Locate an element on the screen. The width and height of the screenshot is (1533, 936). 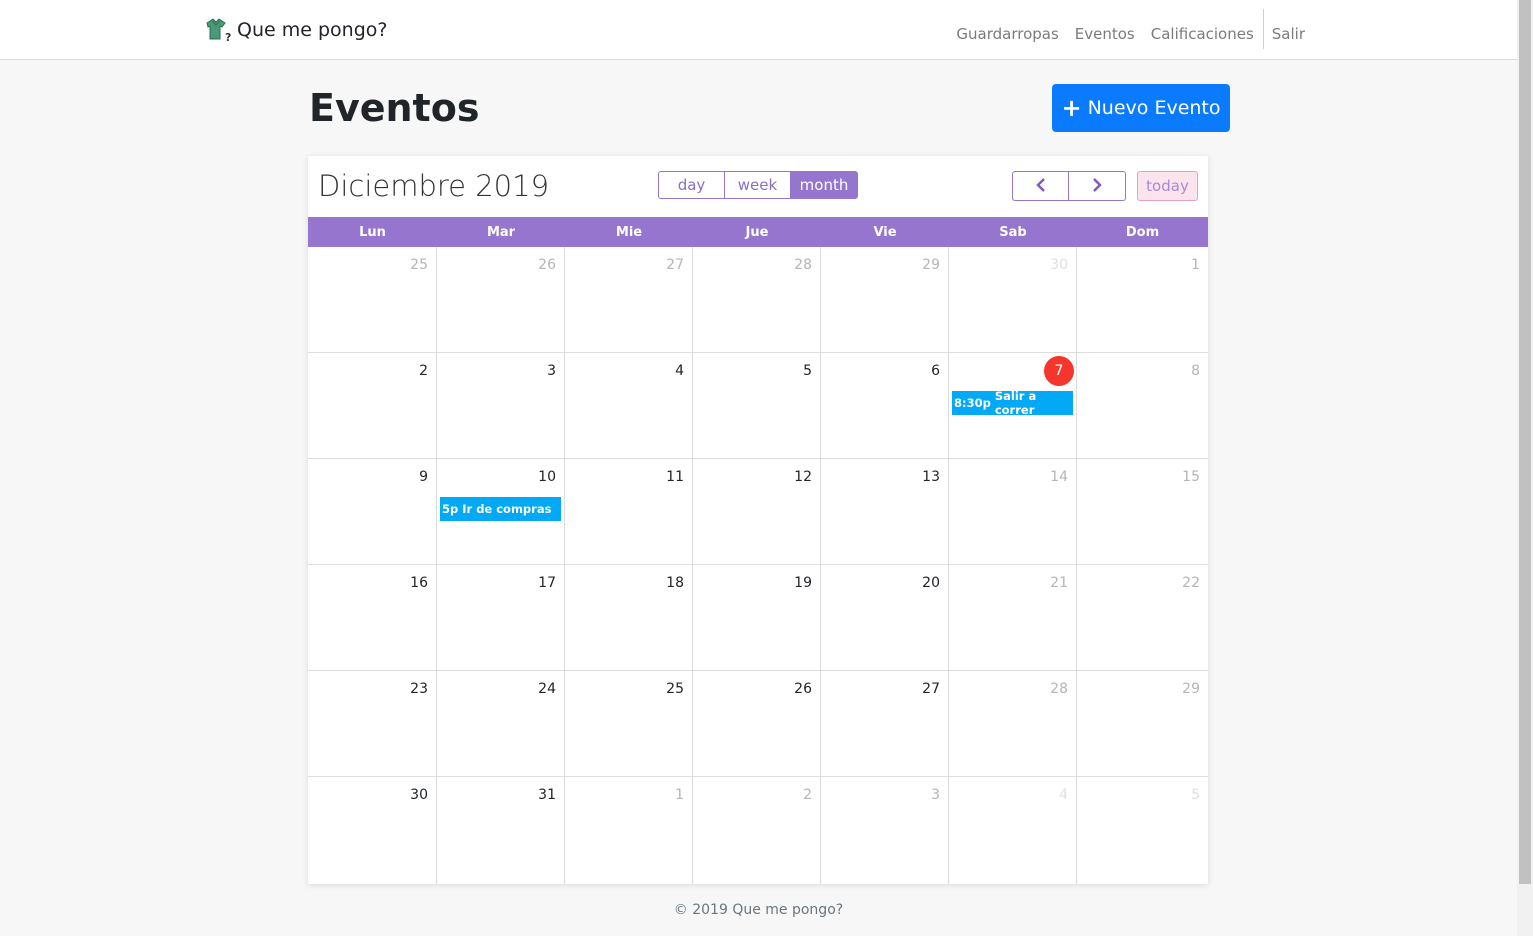
calendar-event: 5p Ir de compras is located at coordinates (500, 509).